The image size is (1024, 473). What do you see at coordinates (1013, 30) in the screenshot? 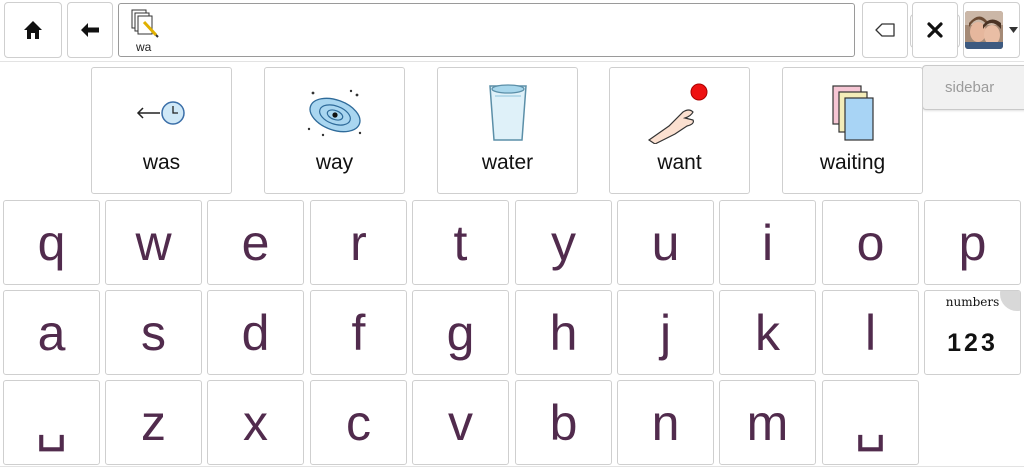
I see `caret-down-icon` at bounding box center [1013, 30].